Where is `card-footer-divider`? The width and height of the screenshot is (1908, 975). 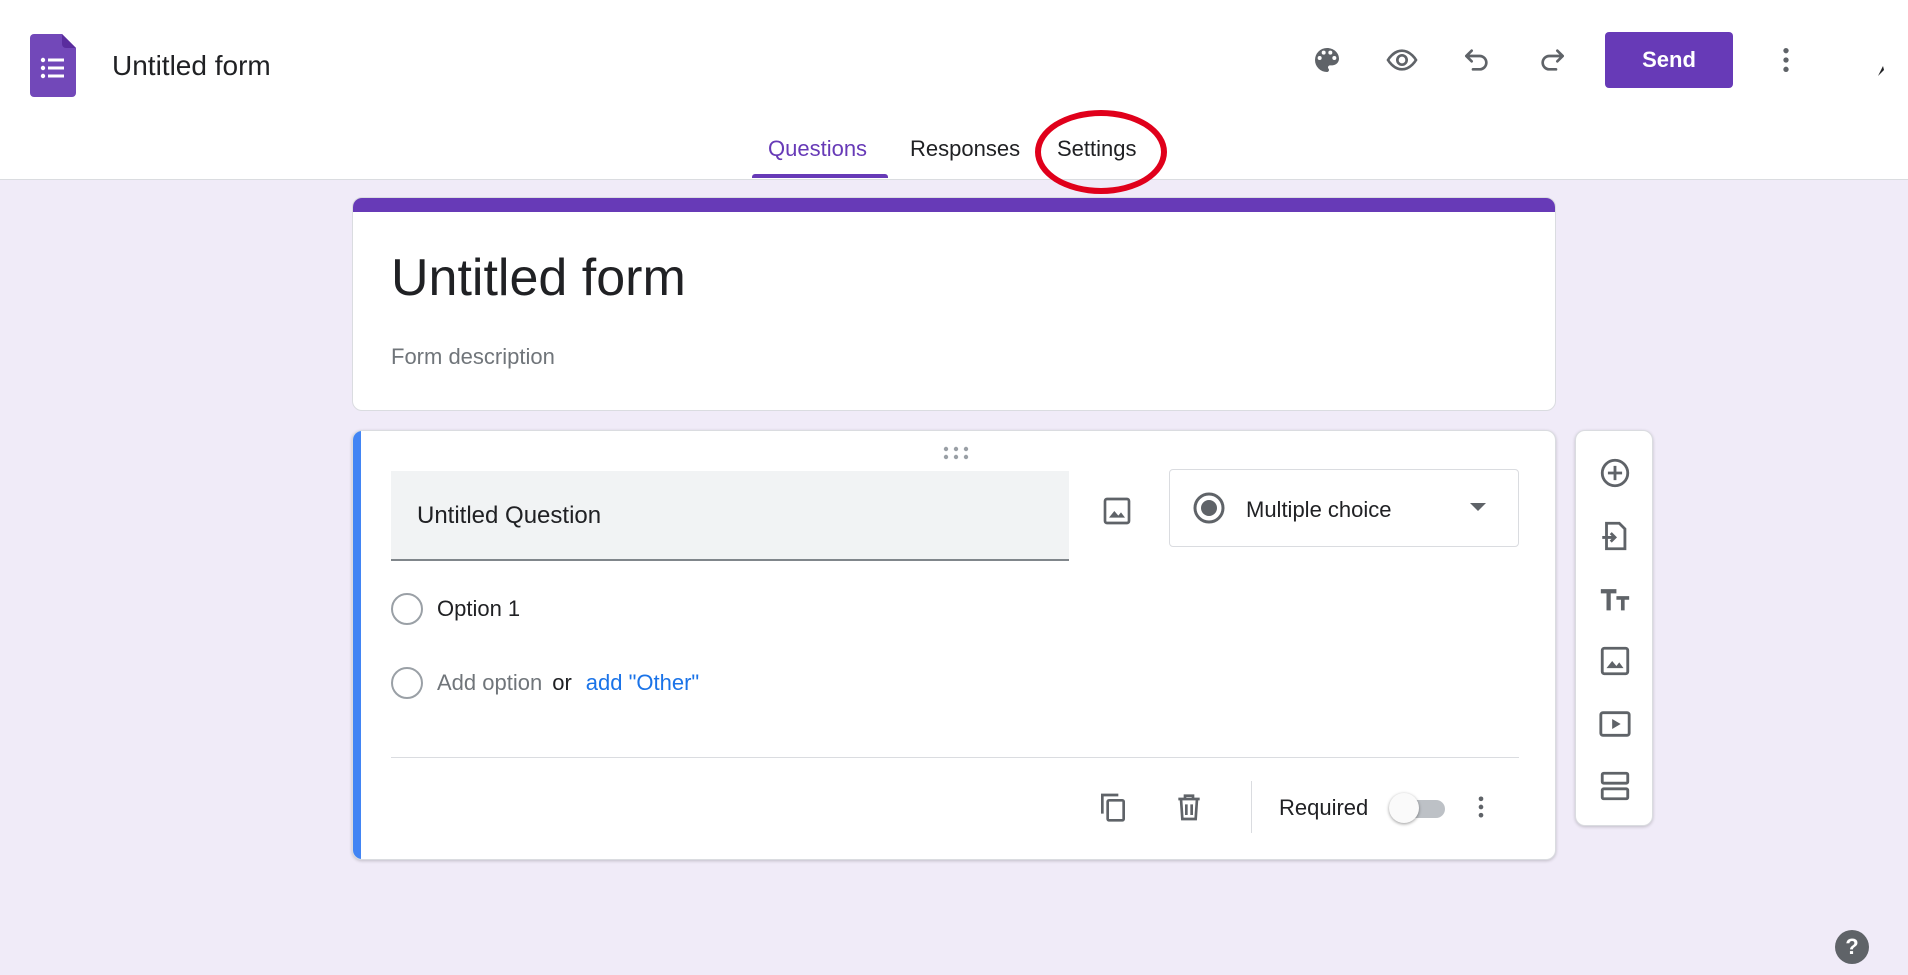
card-footer-divider is located at coordinates (955, 757).